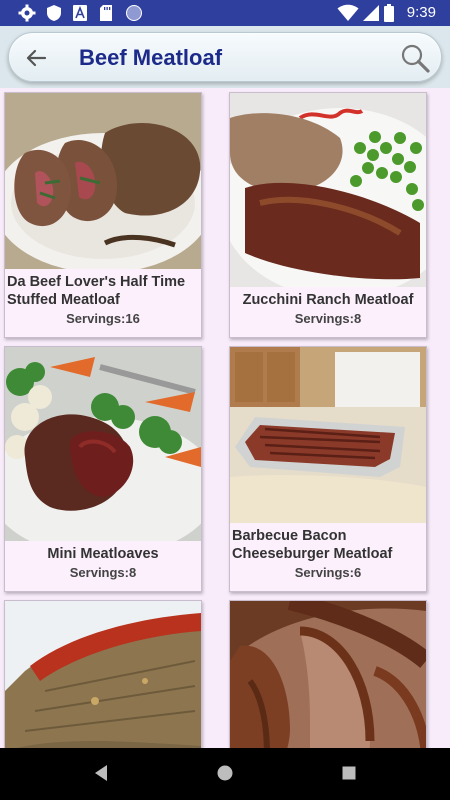 This screenshot has width=450, height=800. I want to click on nav-recents-icon, so click(349, 773).